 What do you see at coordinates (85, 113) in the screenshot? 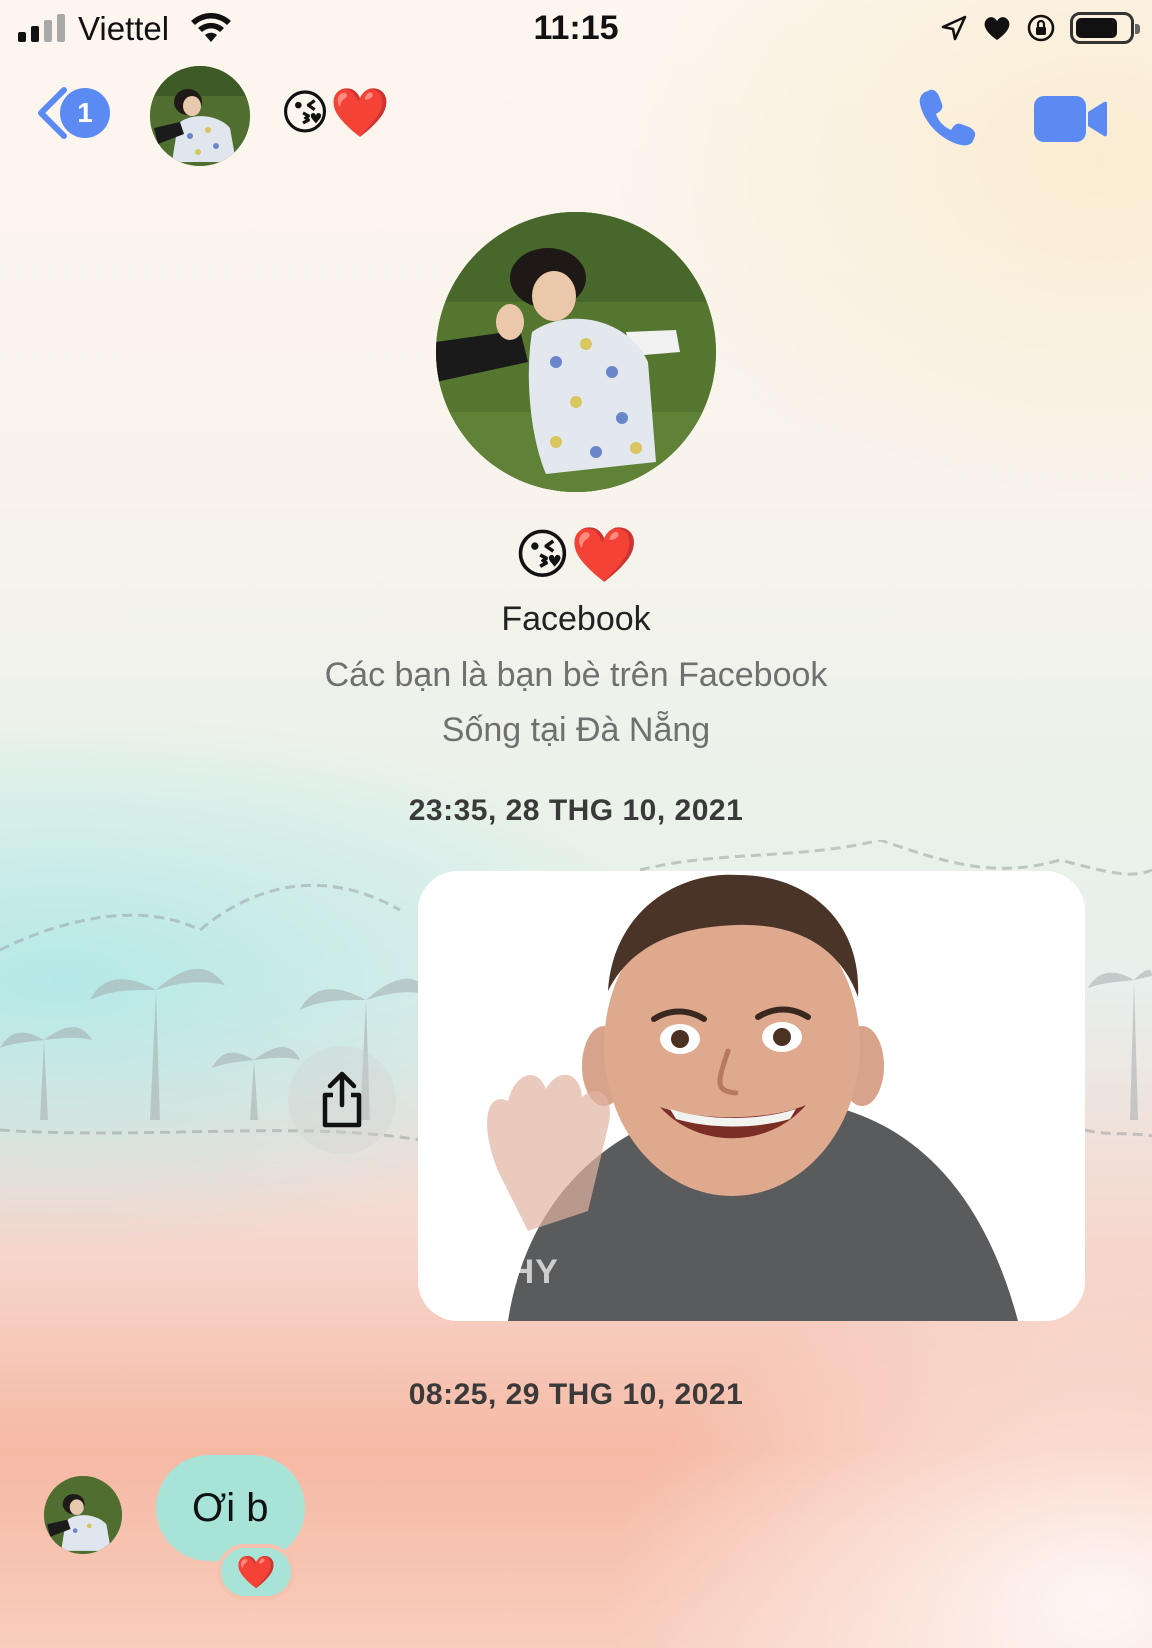
I see `unread-count-badge: 1` at bounding box center [85, 113].